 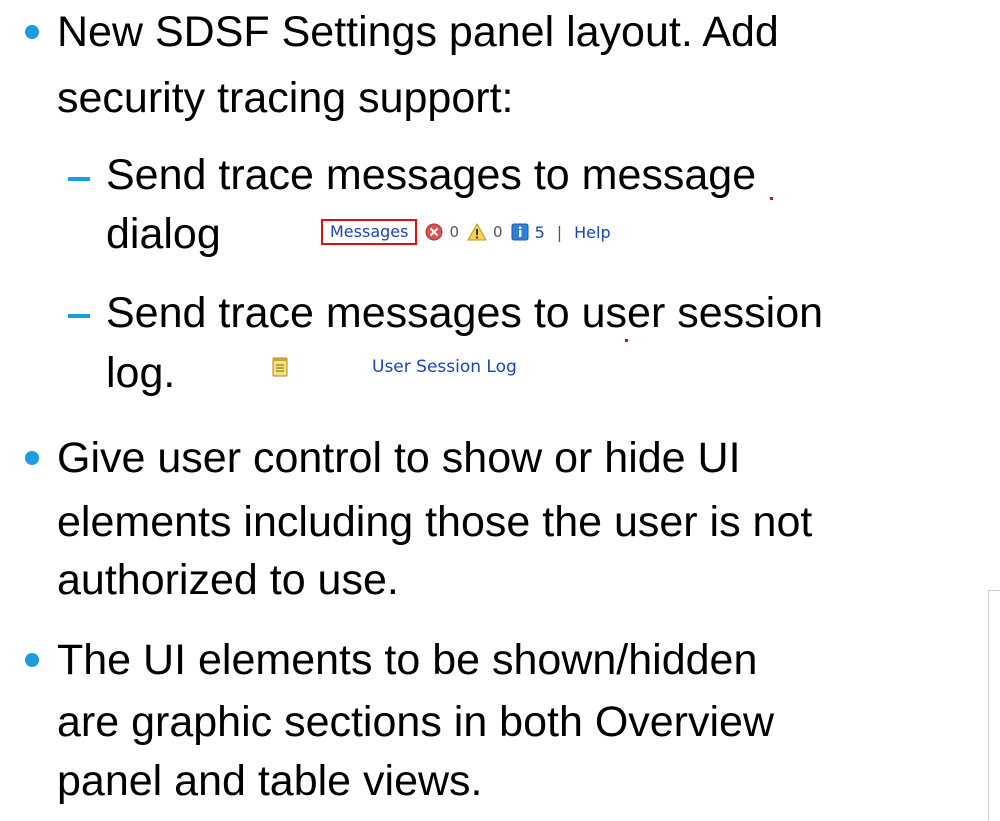 I want to click on bullet-text: New SDSF Settings panel layout. Add, so click(x=418, y=32).